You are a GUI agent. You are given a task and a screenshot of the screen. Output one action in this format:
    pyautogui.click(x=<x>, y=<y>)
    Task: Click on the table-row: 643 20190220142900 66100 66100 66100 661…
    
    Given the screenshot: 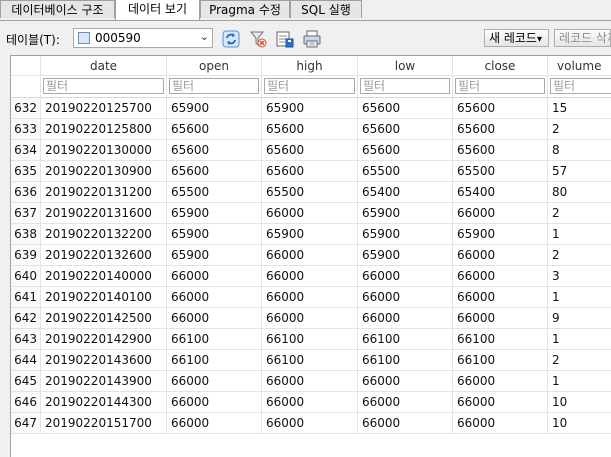 What is the action you would take?
    pyautogui.click(x=311, y=339)
    